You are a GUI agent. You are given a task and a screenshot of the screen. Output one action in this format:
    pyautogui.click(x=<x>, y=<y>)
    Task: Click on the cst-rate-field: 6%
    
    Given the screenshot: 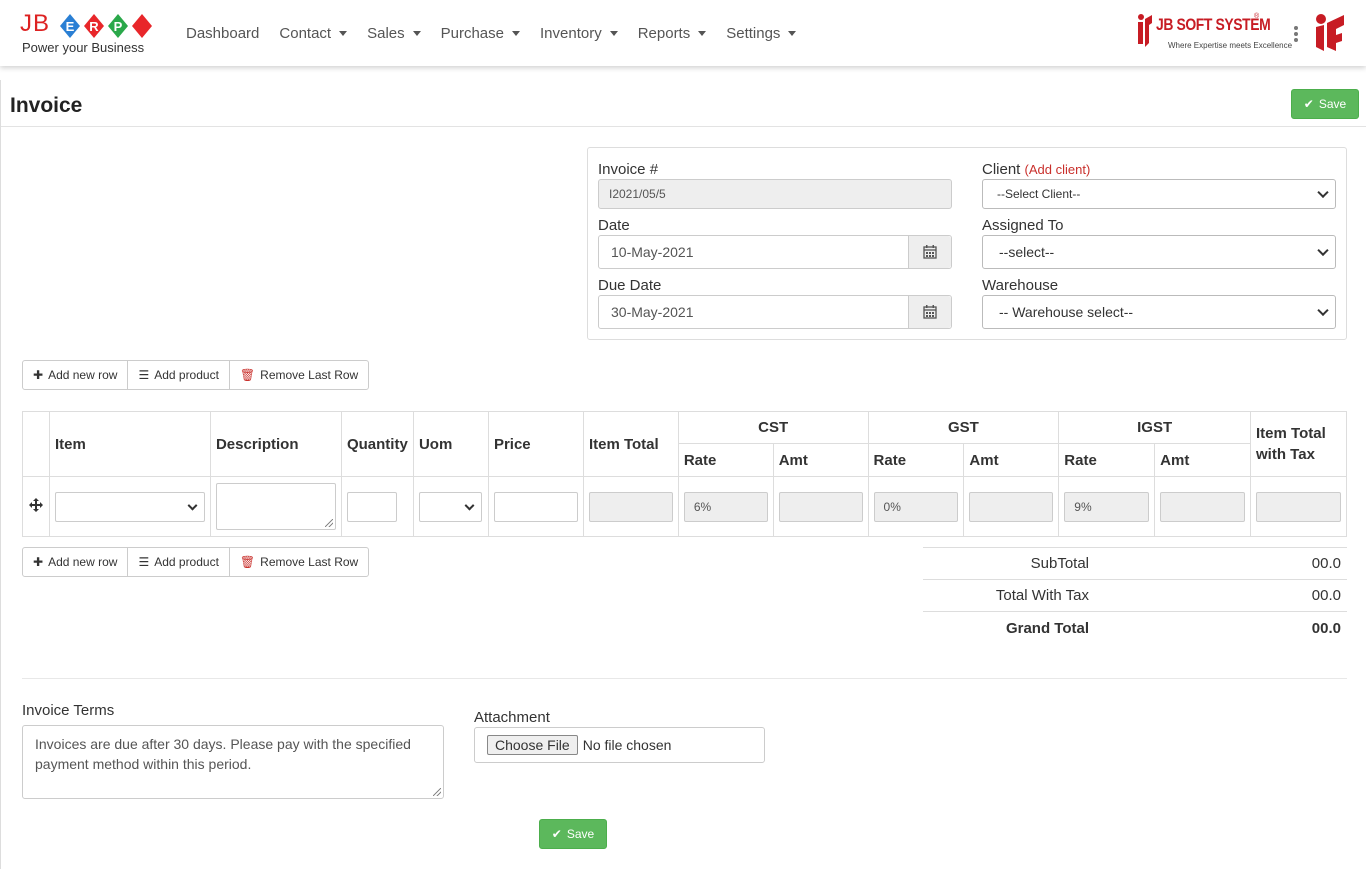 What is the action you would take?
    pyautogui.click(x=725, y=506)
    